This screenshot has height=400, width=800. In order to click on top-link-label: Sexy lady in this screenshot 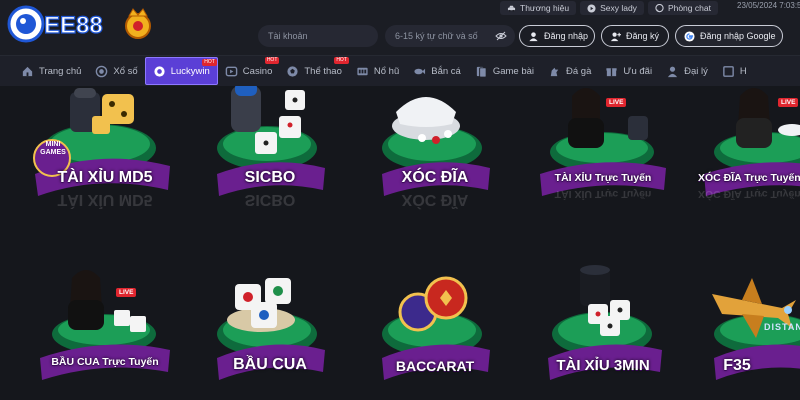, I will do `click(618, 8)`.